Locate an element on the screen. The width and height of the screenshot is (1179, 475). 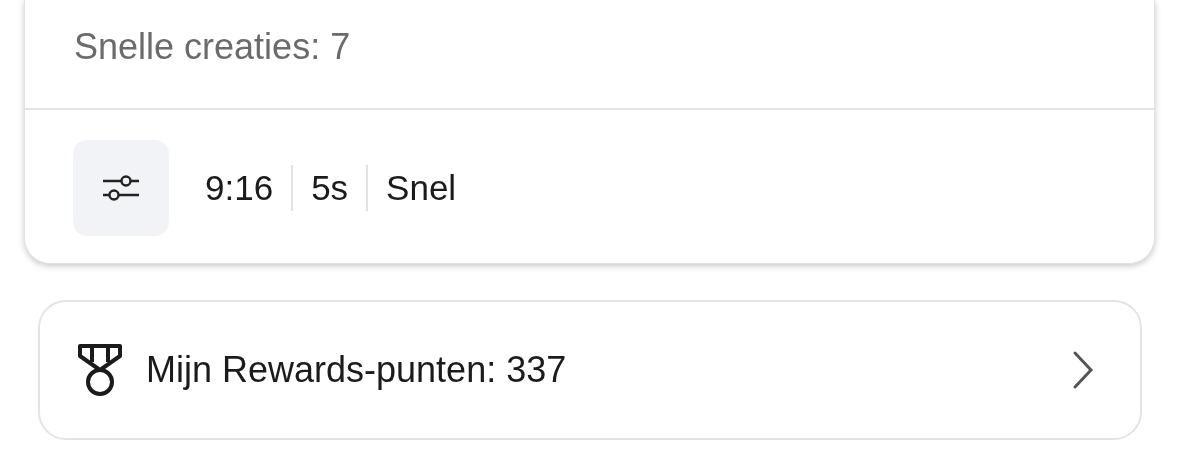
chevron-right-icon is located at coordinates (1083, 370).